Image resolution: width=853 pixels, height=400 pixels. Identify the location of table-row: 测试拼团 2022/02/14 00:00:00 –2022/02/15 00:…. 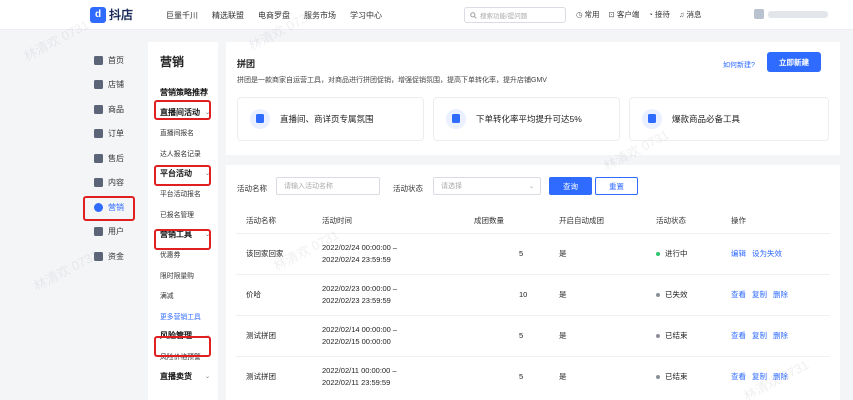
(533, 335).